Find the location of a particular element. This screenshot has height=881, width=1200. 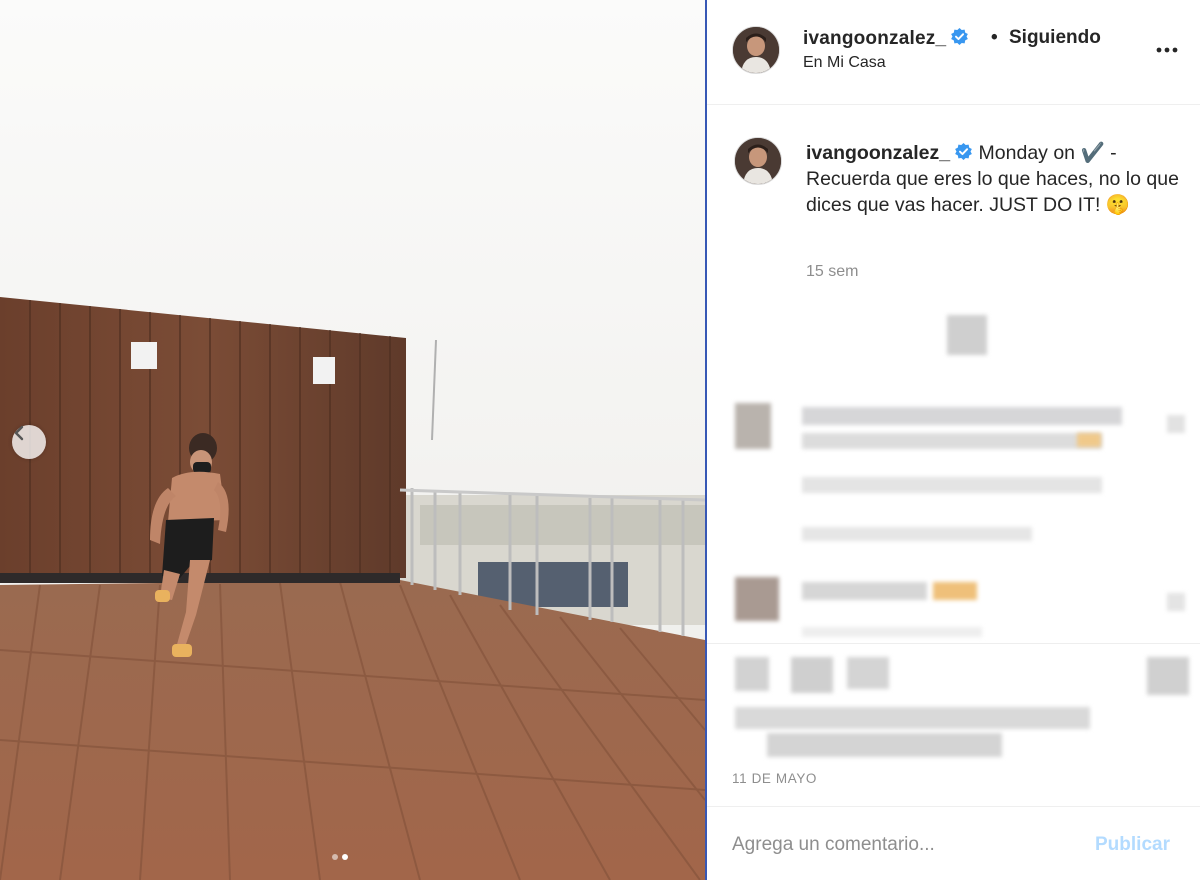

more-options-button is located at coordinates (1167, 50).